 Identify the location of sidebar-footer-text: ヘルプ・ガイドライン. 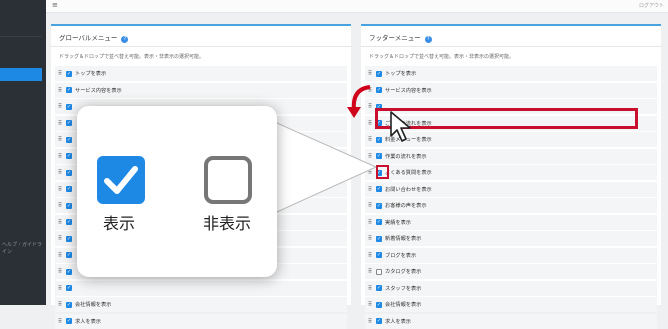
(24, 248).